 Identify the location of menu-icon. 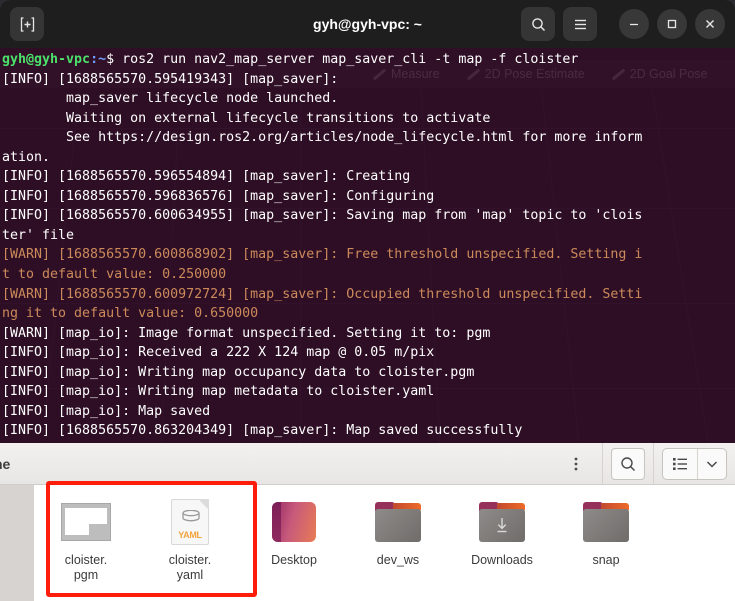
(580, 24).